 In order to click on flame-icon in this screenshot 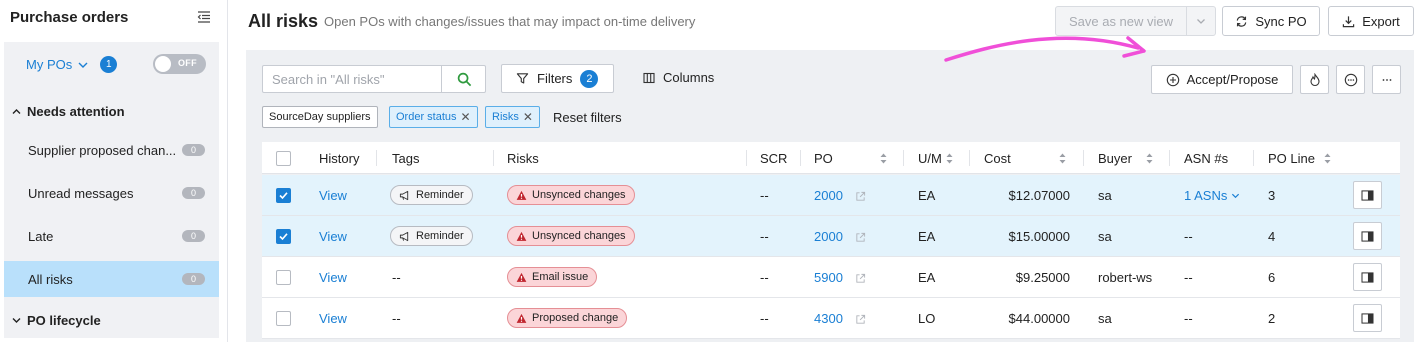, I will do `click(1314, 79)`.